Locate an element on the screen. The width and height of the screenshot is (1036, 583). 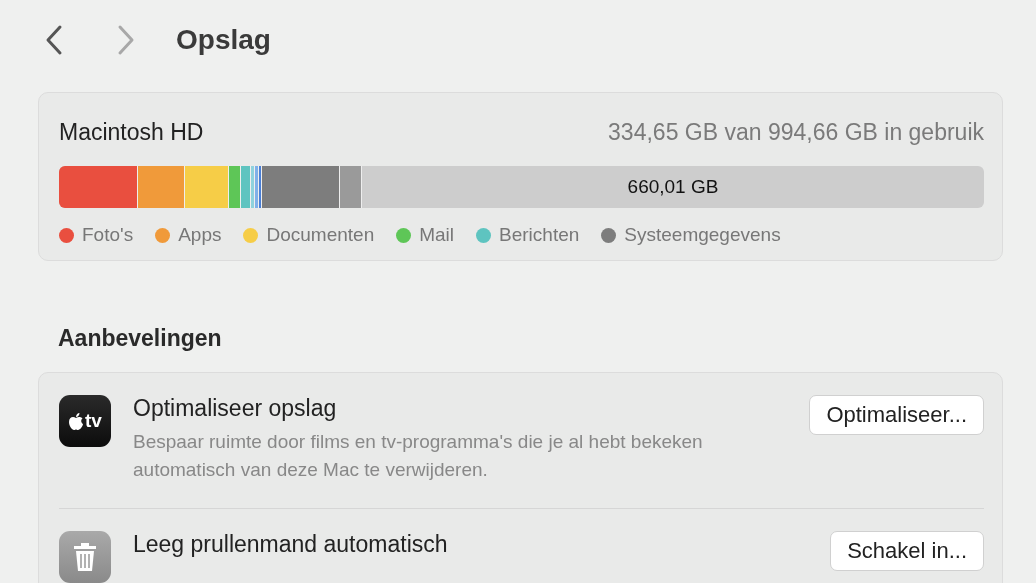
tv-app-icon: tv is located at coordinates (85, 421).